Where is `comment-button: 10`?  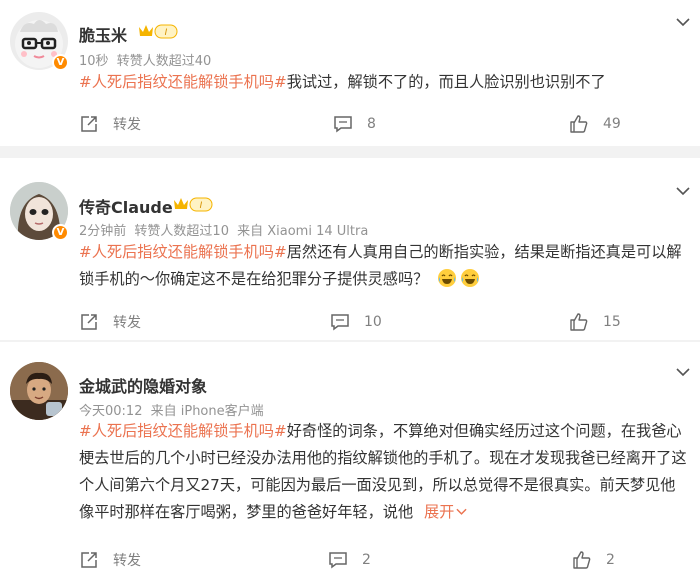 comment-button: 10 is located at coordinates (356, 322).